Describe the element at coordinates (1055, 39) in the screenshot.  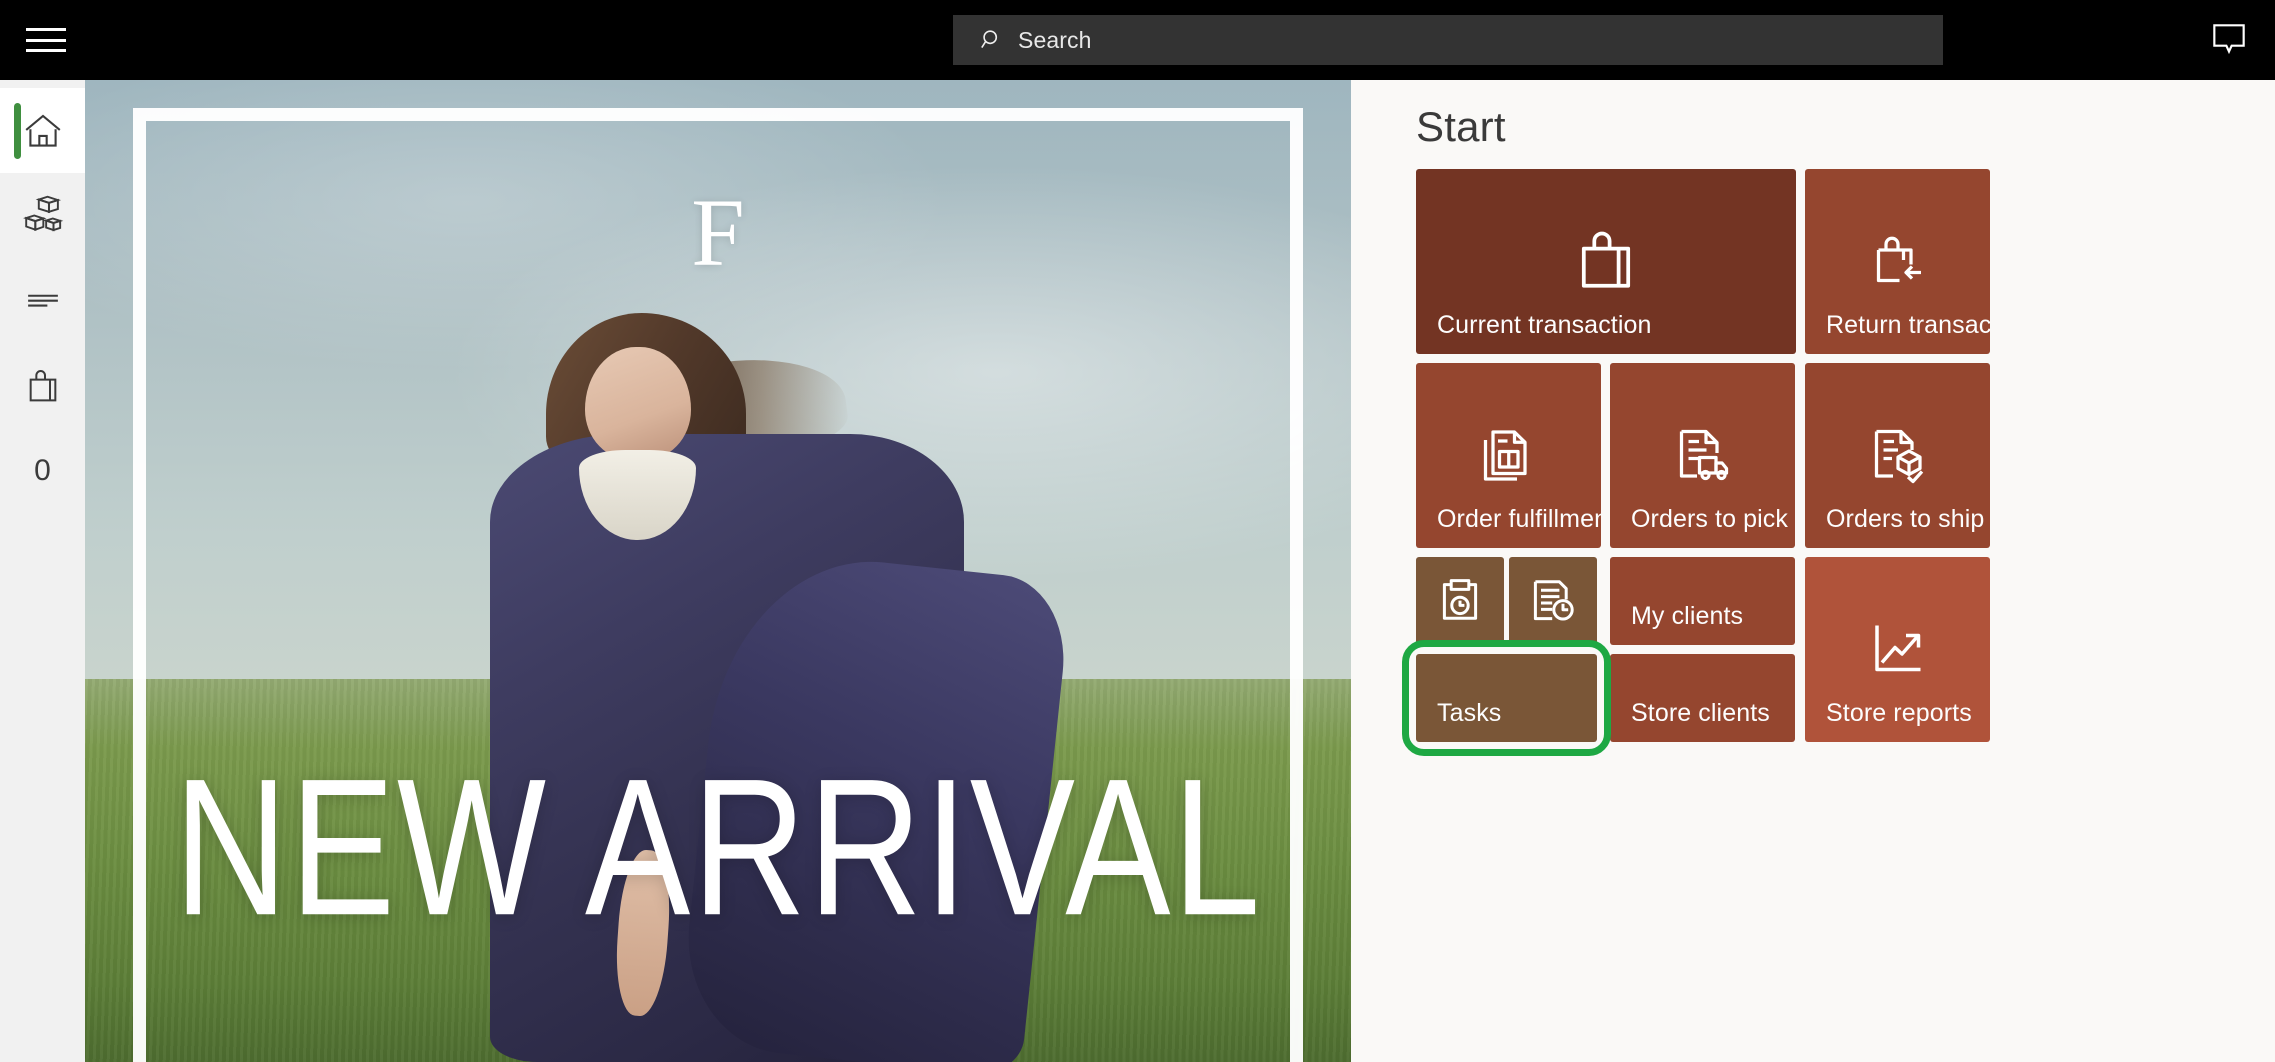
I see `search-placeholder: Search` at that location.